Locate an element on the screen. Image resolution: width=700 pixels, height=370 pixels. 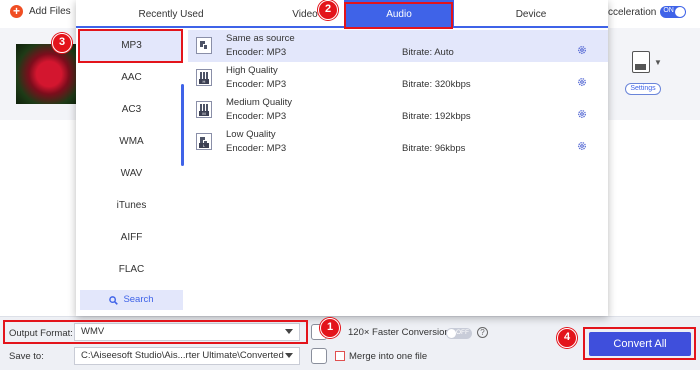
quality-tag: L is located at coordinates (204, 145).